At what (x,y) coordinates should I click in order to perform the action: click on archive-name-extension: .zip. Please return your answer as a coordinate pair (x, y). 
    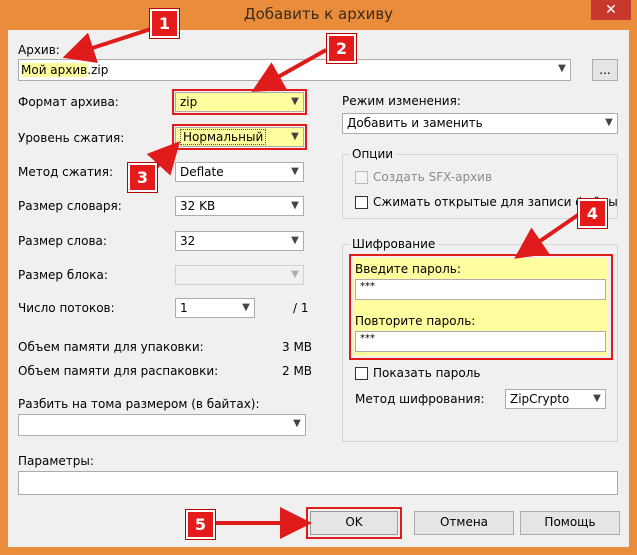
    Looking at the image, I should click on (98, 70).